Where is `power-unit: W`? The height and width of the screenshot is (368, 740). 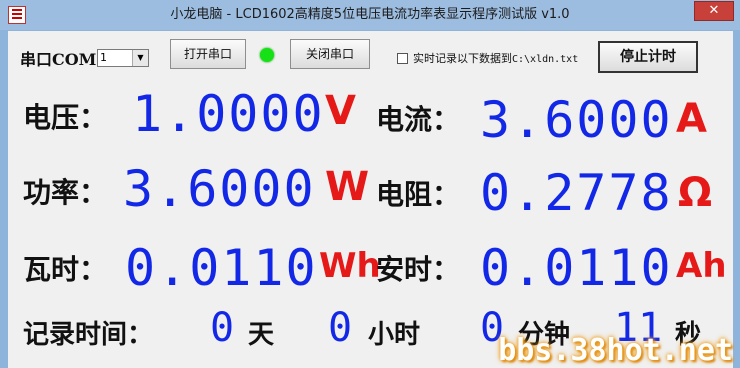
power-unit: W is located at coordinates (347, 187).